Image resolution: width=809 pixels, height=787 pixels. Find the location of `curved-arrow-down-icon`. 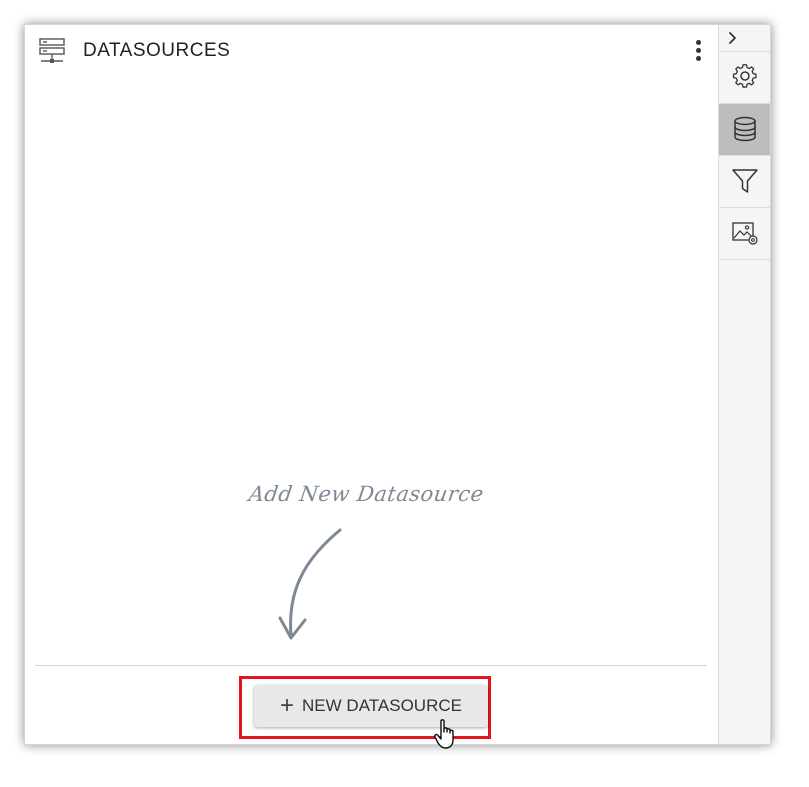

curved-arrow-down-icon is located at coordinates (310, 584).